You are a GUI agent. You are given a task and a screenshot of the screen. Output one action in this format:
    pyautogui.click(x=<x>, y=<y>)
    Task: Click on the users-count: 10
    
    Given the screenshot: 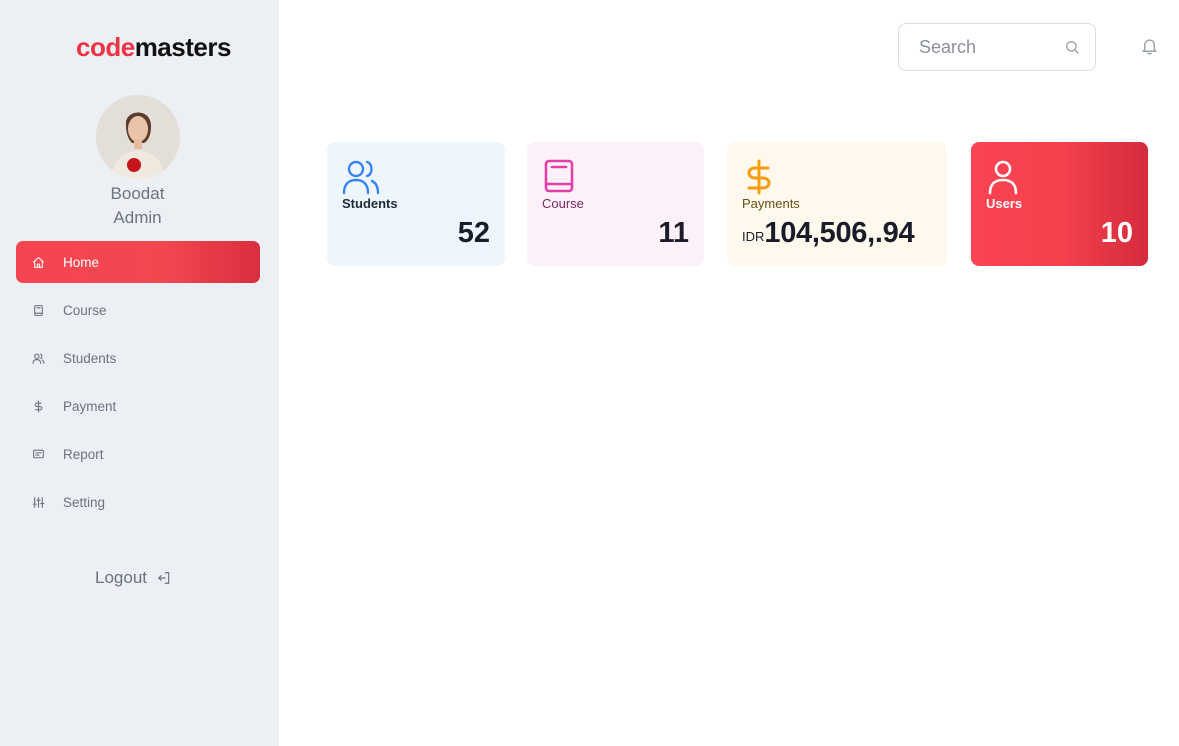 What is the action you would take?
    pyautogui.click(x=1116, y=233)
    